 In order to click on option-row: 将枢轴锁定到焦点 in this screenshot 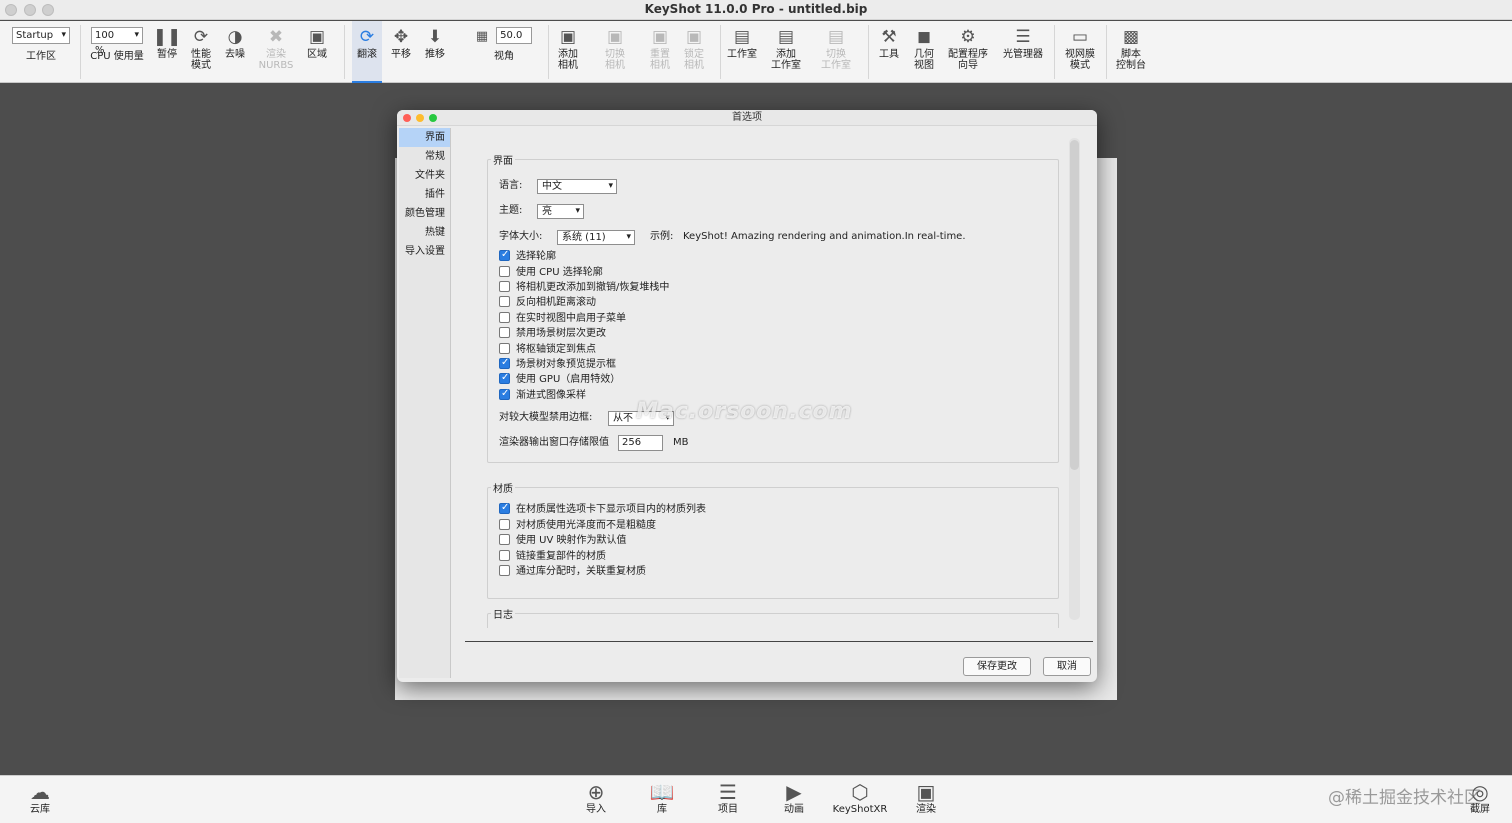, I will do `click(547, 350)`.